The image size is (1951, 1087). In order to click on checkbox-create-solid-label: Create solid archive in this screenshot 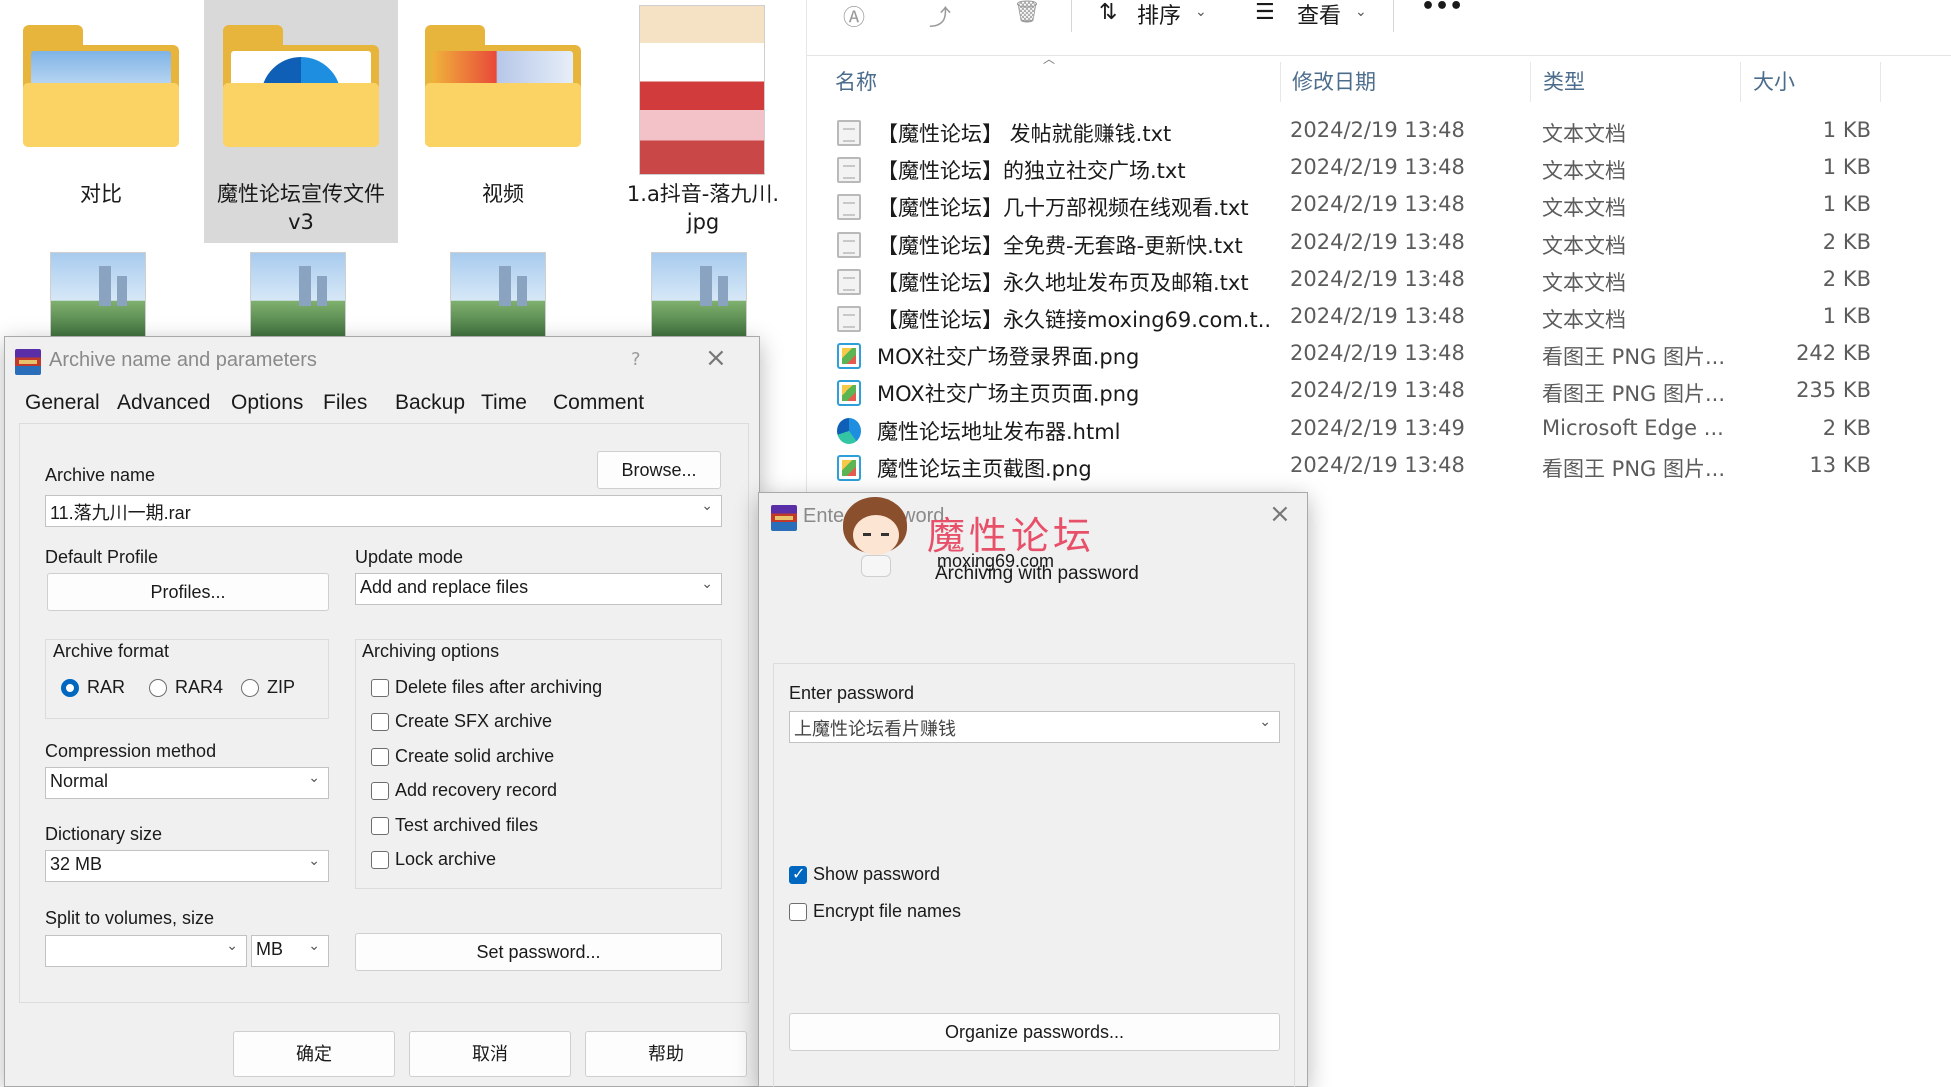, I will do `click(474, 756)`.